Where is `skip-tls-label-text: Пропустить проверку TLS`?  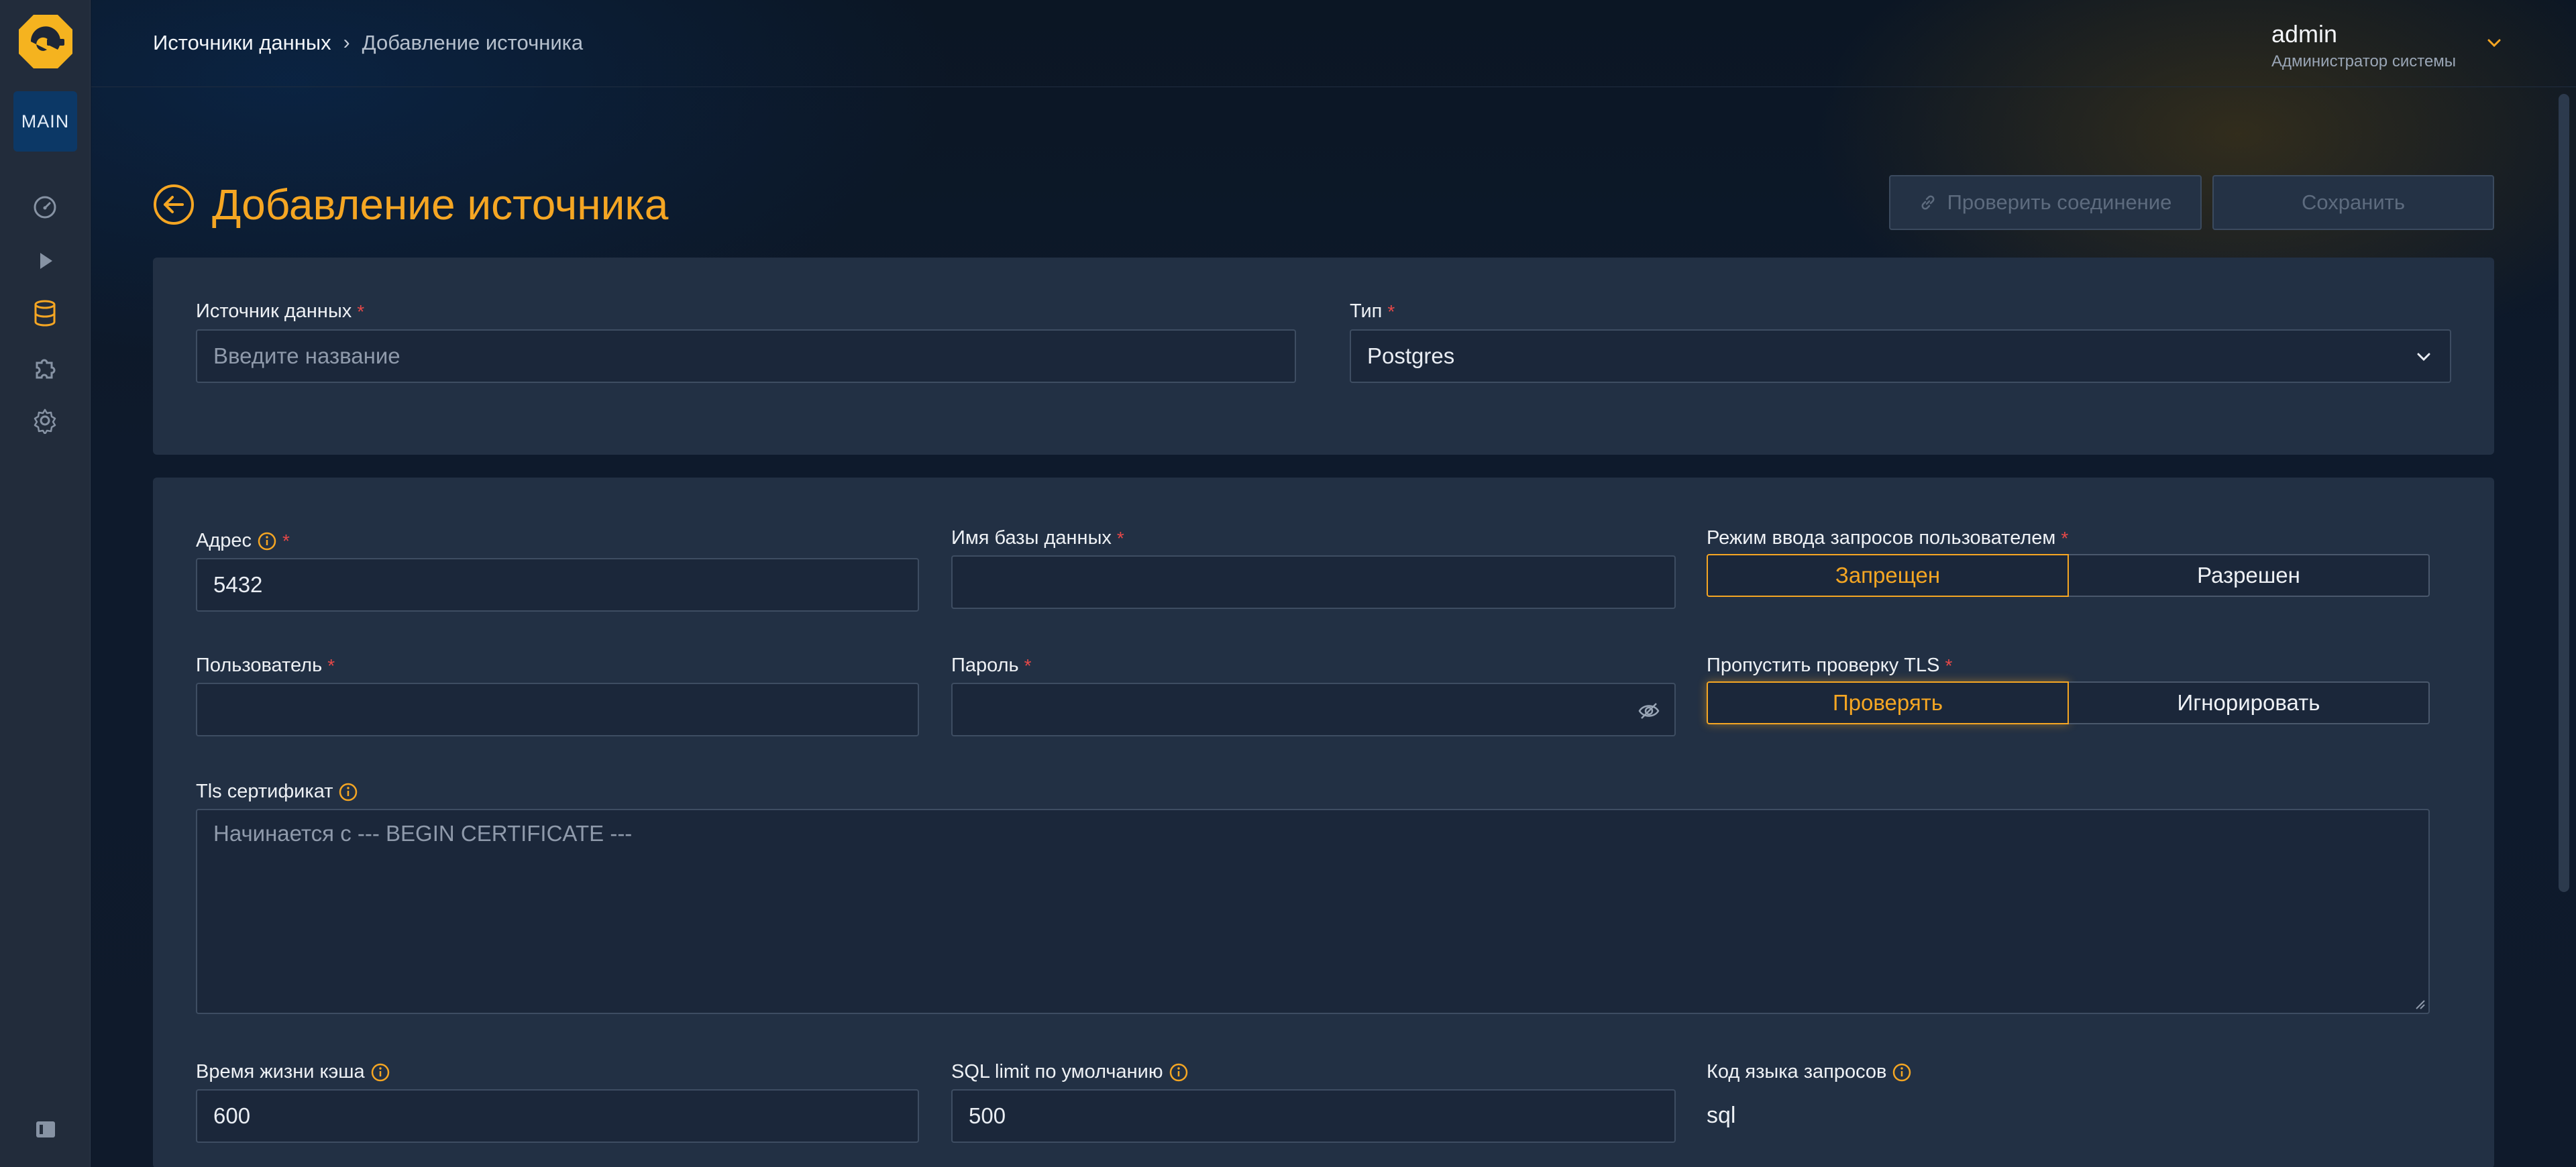 skip-tls-label-text: Пропустить проверку TLS is located at coordinates (1823, 665).